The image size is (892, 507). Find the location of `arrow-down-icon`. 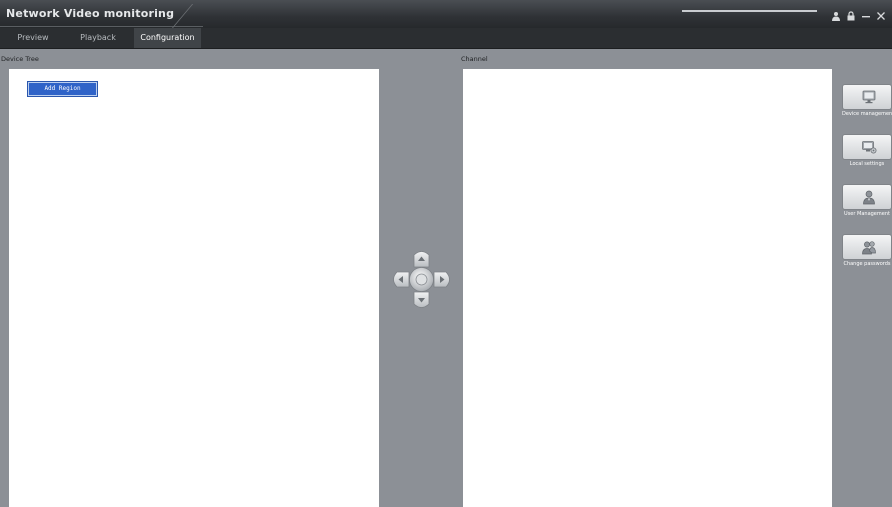

arrow-down-icon is located at coordinates (421, 299).